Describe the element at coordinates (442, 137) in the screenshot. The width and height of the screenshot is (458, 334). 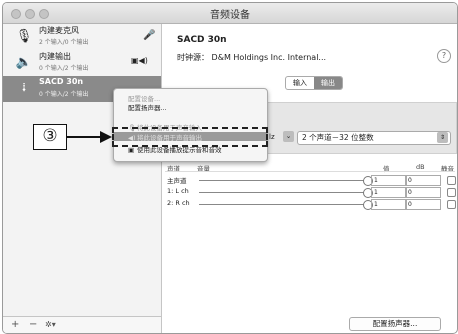
I see `format-dropdown-arrow: ⇕` at that location.